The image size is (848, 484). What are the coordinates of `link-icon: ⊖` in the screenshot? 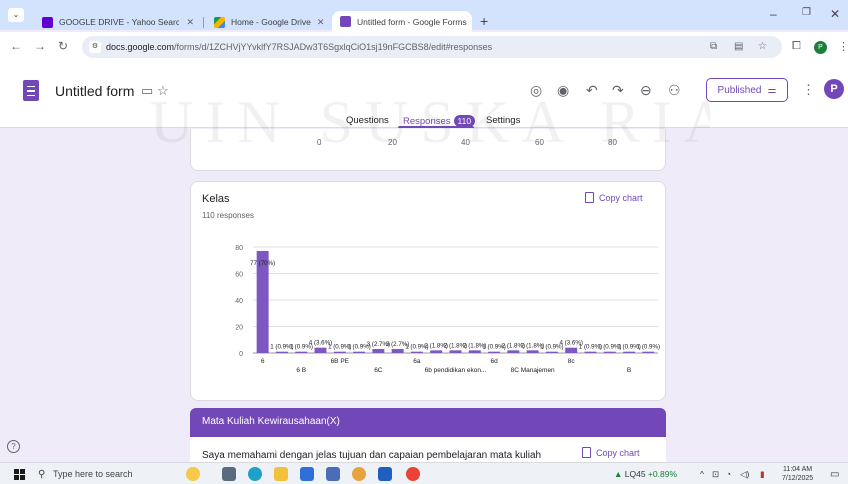 It's located at (646, 90).